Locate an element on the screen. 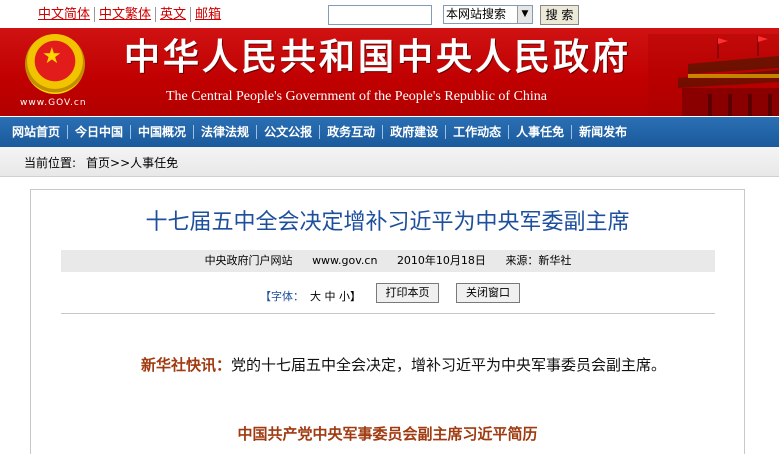  section-heading: 中国共产党中央军事委员会副主席习近平简历 is located at coordinates (387, 434).